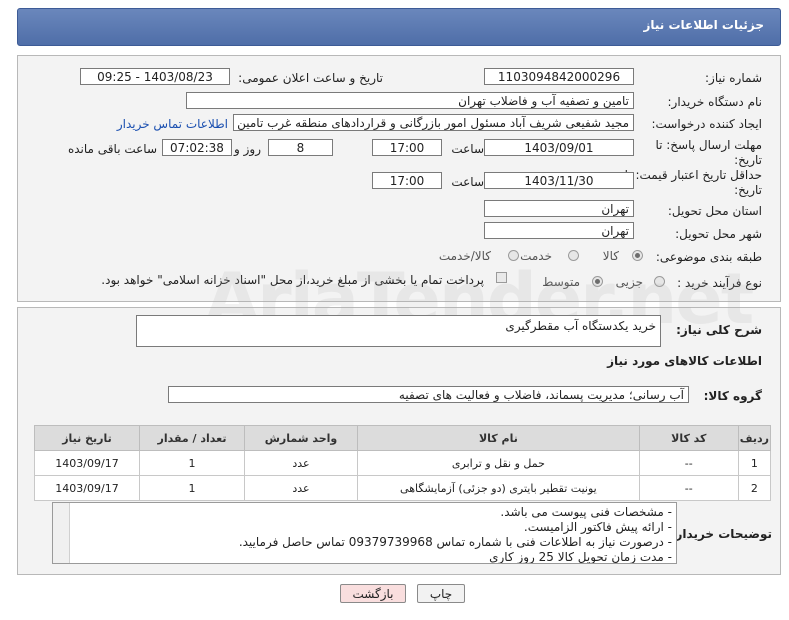 This screenshot has height=620, width=789. Describe the element at coordinates (464, 256) in the screenshot. I see `category-goods-service-label: کالا/خدمت` at that location.